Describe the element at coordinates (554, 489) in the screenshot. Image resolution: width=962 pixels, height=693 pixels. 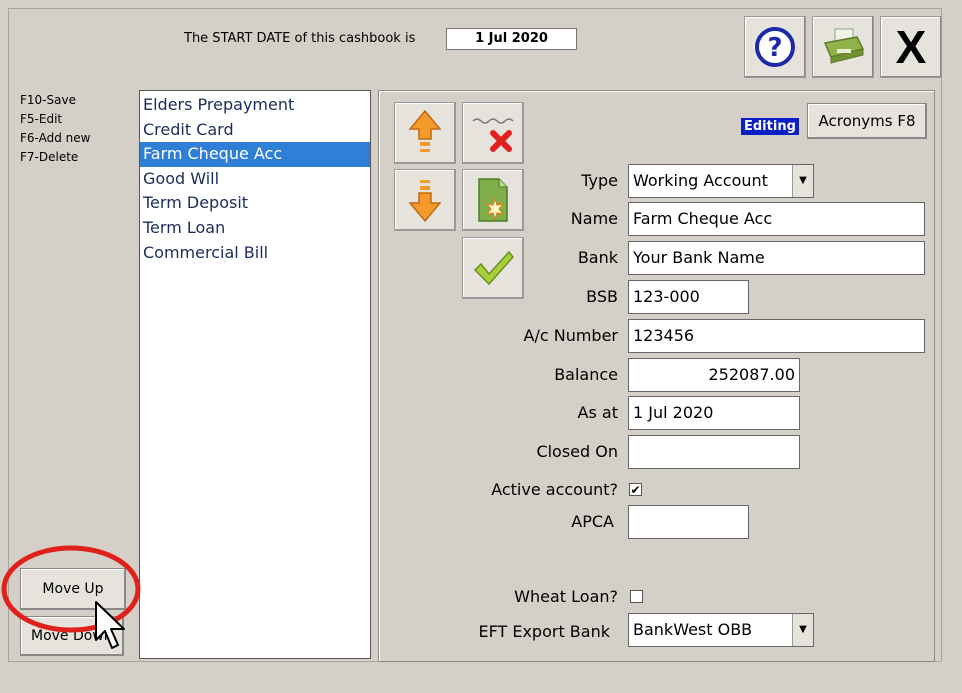
I see `active-account-label: Active account?` at that location.